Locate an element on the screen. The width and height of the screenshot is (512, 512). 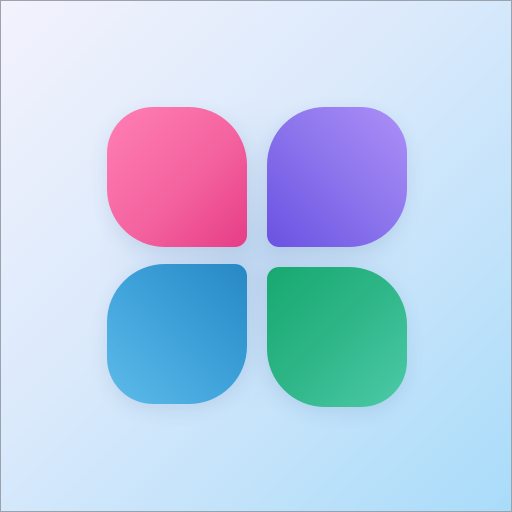
pink-petal-icon is located at coordinates (177, 177).